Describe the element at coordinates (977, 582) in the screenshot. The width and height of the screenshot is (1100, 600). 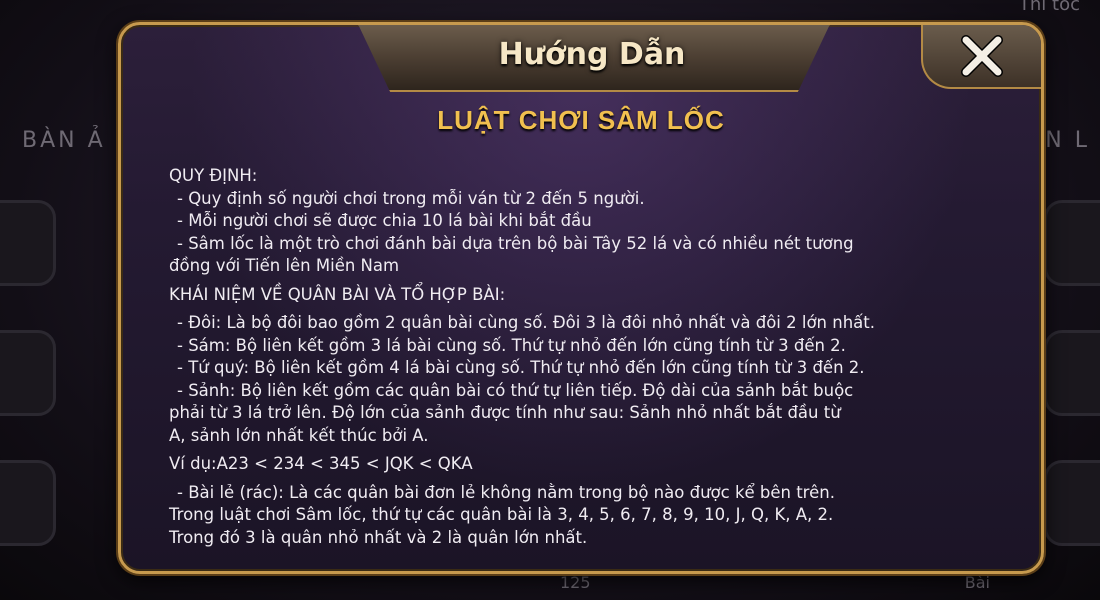
I see `background-bottom-label-right: Bài` at that location.